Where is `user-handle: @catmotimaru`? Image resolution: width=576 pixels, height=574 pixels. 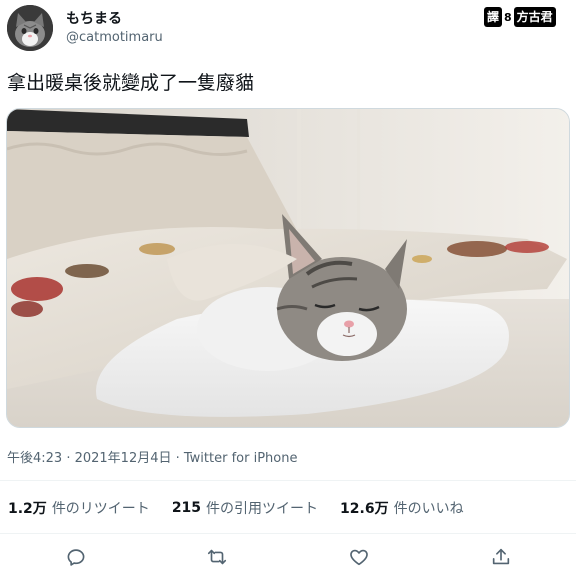 user-handle: @catmotimaru is located at coordinates (114, 37).